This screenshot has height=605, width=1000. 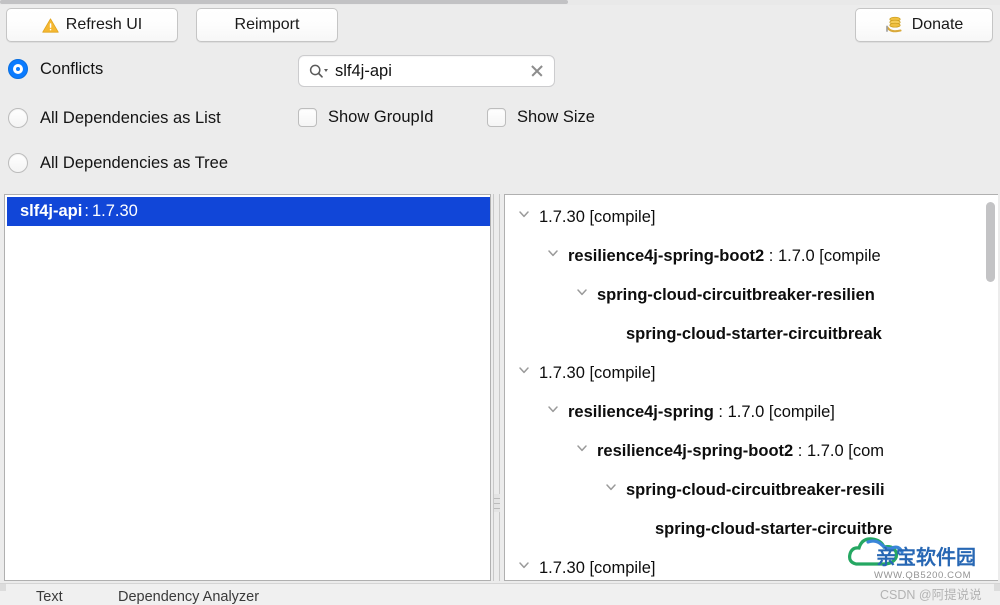 What do you see at coordinates (500, 594) in the screenshot?
I see `bottom-tab-bar: Text Dependency Analyzer` at bounding box center [500, 594].